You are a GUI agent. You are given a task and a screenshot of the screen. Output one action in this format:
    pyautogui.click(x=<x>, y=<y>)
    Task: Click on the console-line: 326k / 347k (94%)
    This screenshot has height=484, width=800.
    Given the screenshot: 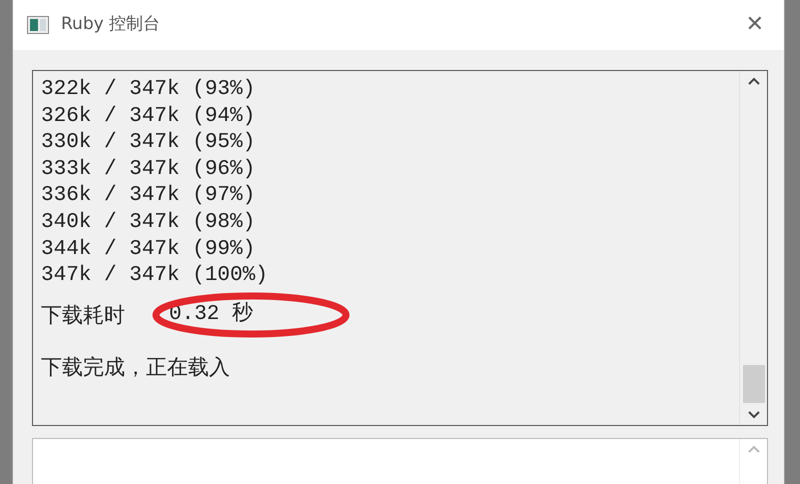 What is the action you would take?
    pyautogui.click(x=148, y=117)
    